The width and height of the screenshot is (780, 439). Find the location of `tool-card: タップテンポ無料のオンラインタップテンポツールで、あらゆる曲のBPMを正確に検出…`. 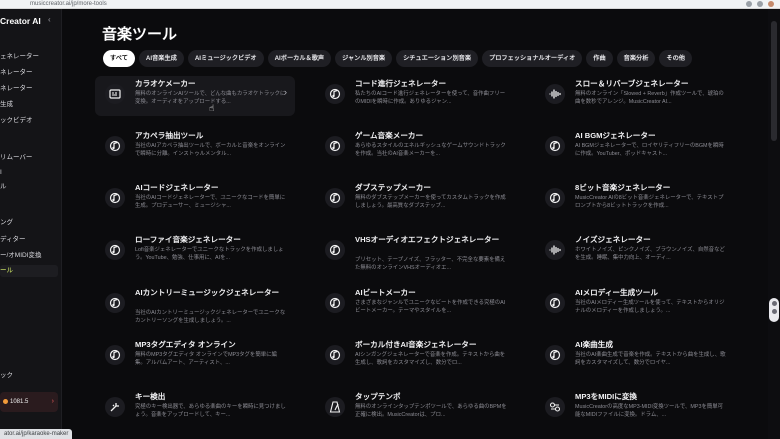

tool-card: タップテンポ無料のオンラインタップテンポツールで、あらゆる曲のBPMを正確に検出… is located at coordinates (415, 409).